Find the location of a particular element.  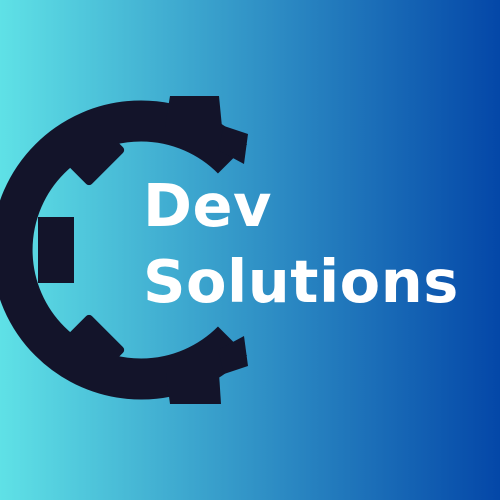

logo-text-solutions: Solutions is located at coordinates (301, 281).